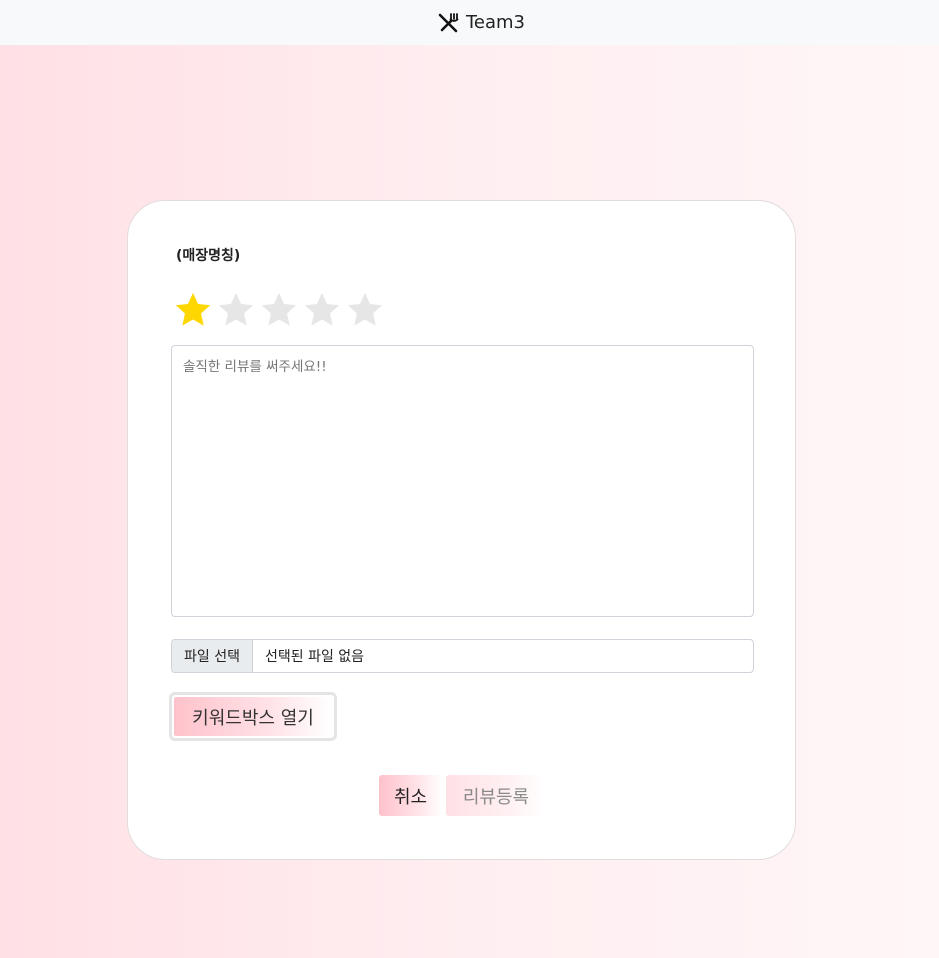 The image size is (939, 958). I want to click on submit-review-button: 리뷰등록, so click(496, 795).